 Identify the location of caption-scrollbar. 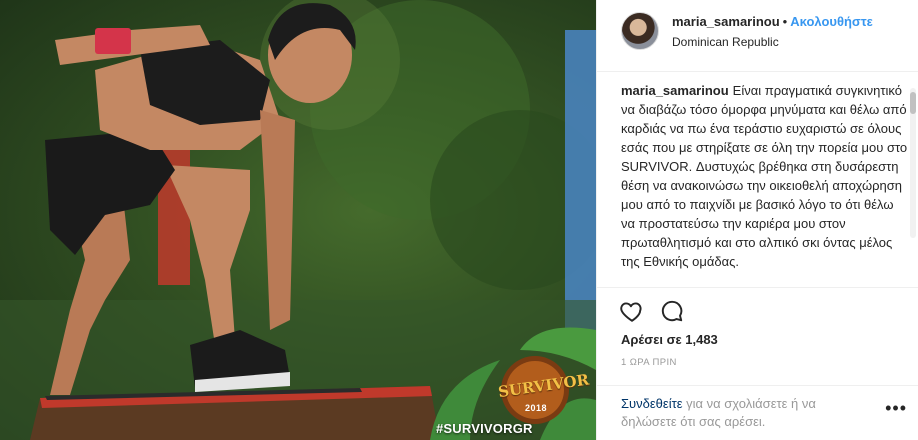
(913, 163).